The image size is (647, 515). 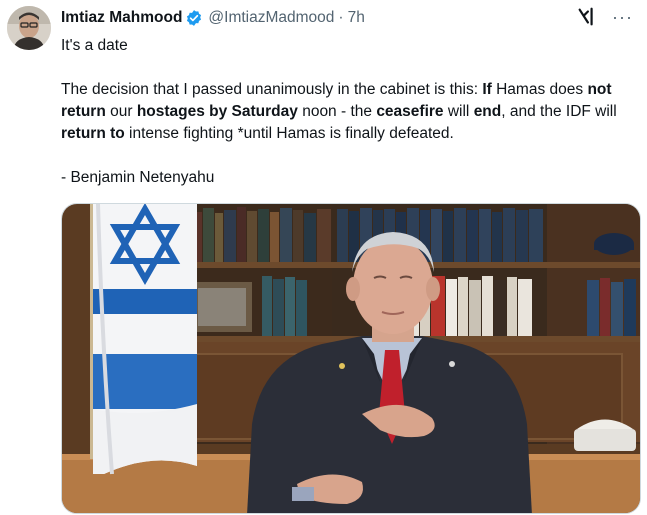 I want to click on more-icon: ···, so click(x=622, y=17).